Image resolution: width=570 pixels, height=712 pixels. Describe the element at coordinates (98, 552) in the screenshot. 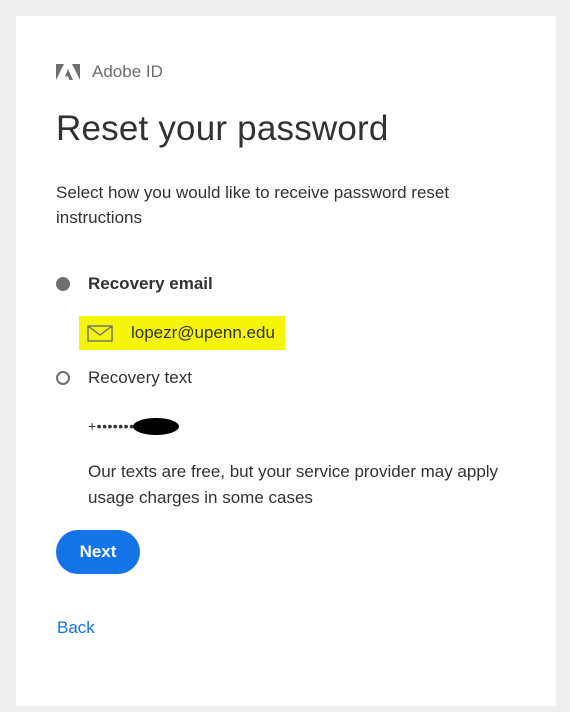

I see `next-button: Next` at that location.